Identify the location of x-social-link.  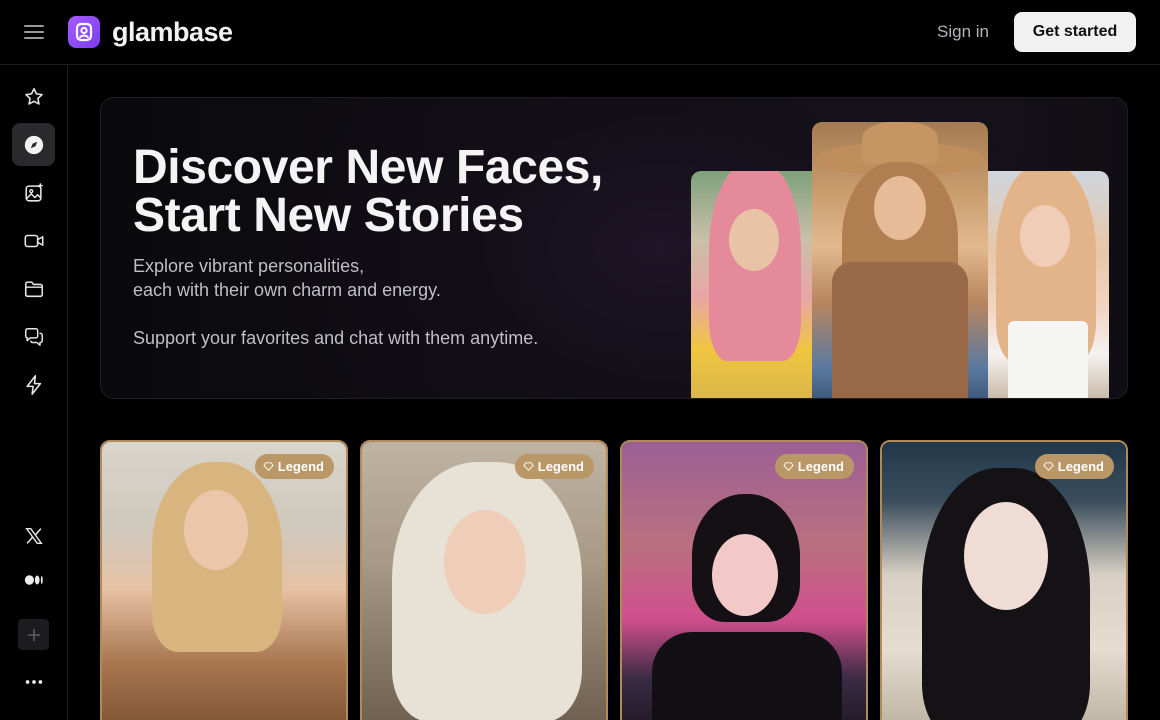
(33, 535).